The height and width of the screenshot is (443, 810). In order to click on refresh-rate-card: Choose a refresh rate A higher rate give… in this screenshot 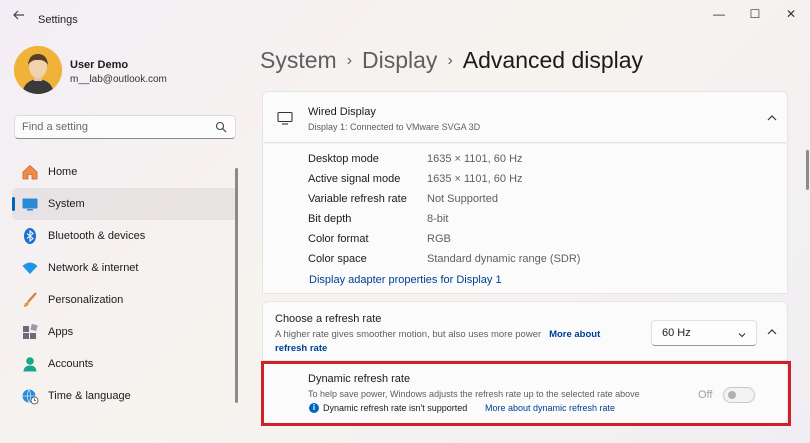, I will do `click(525, 331)`.